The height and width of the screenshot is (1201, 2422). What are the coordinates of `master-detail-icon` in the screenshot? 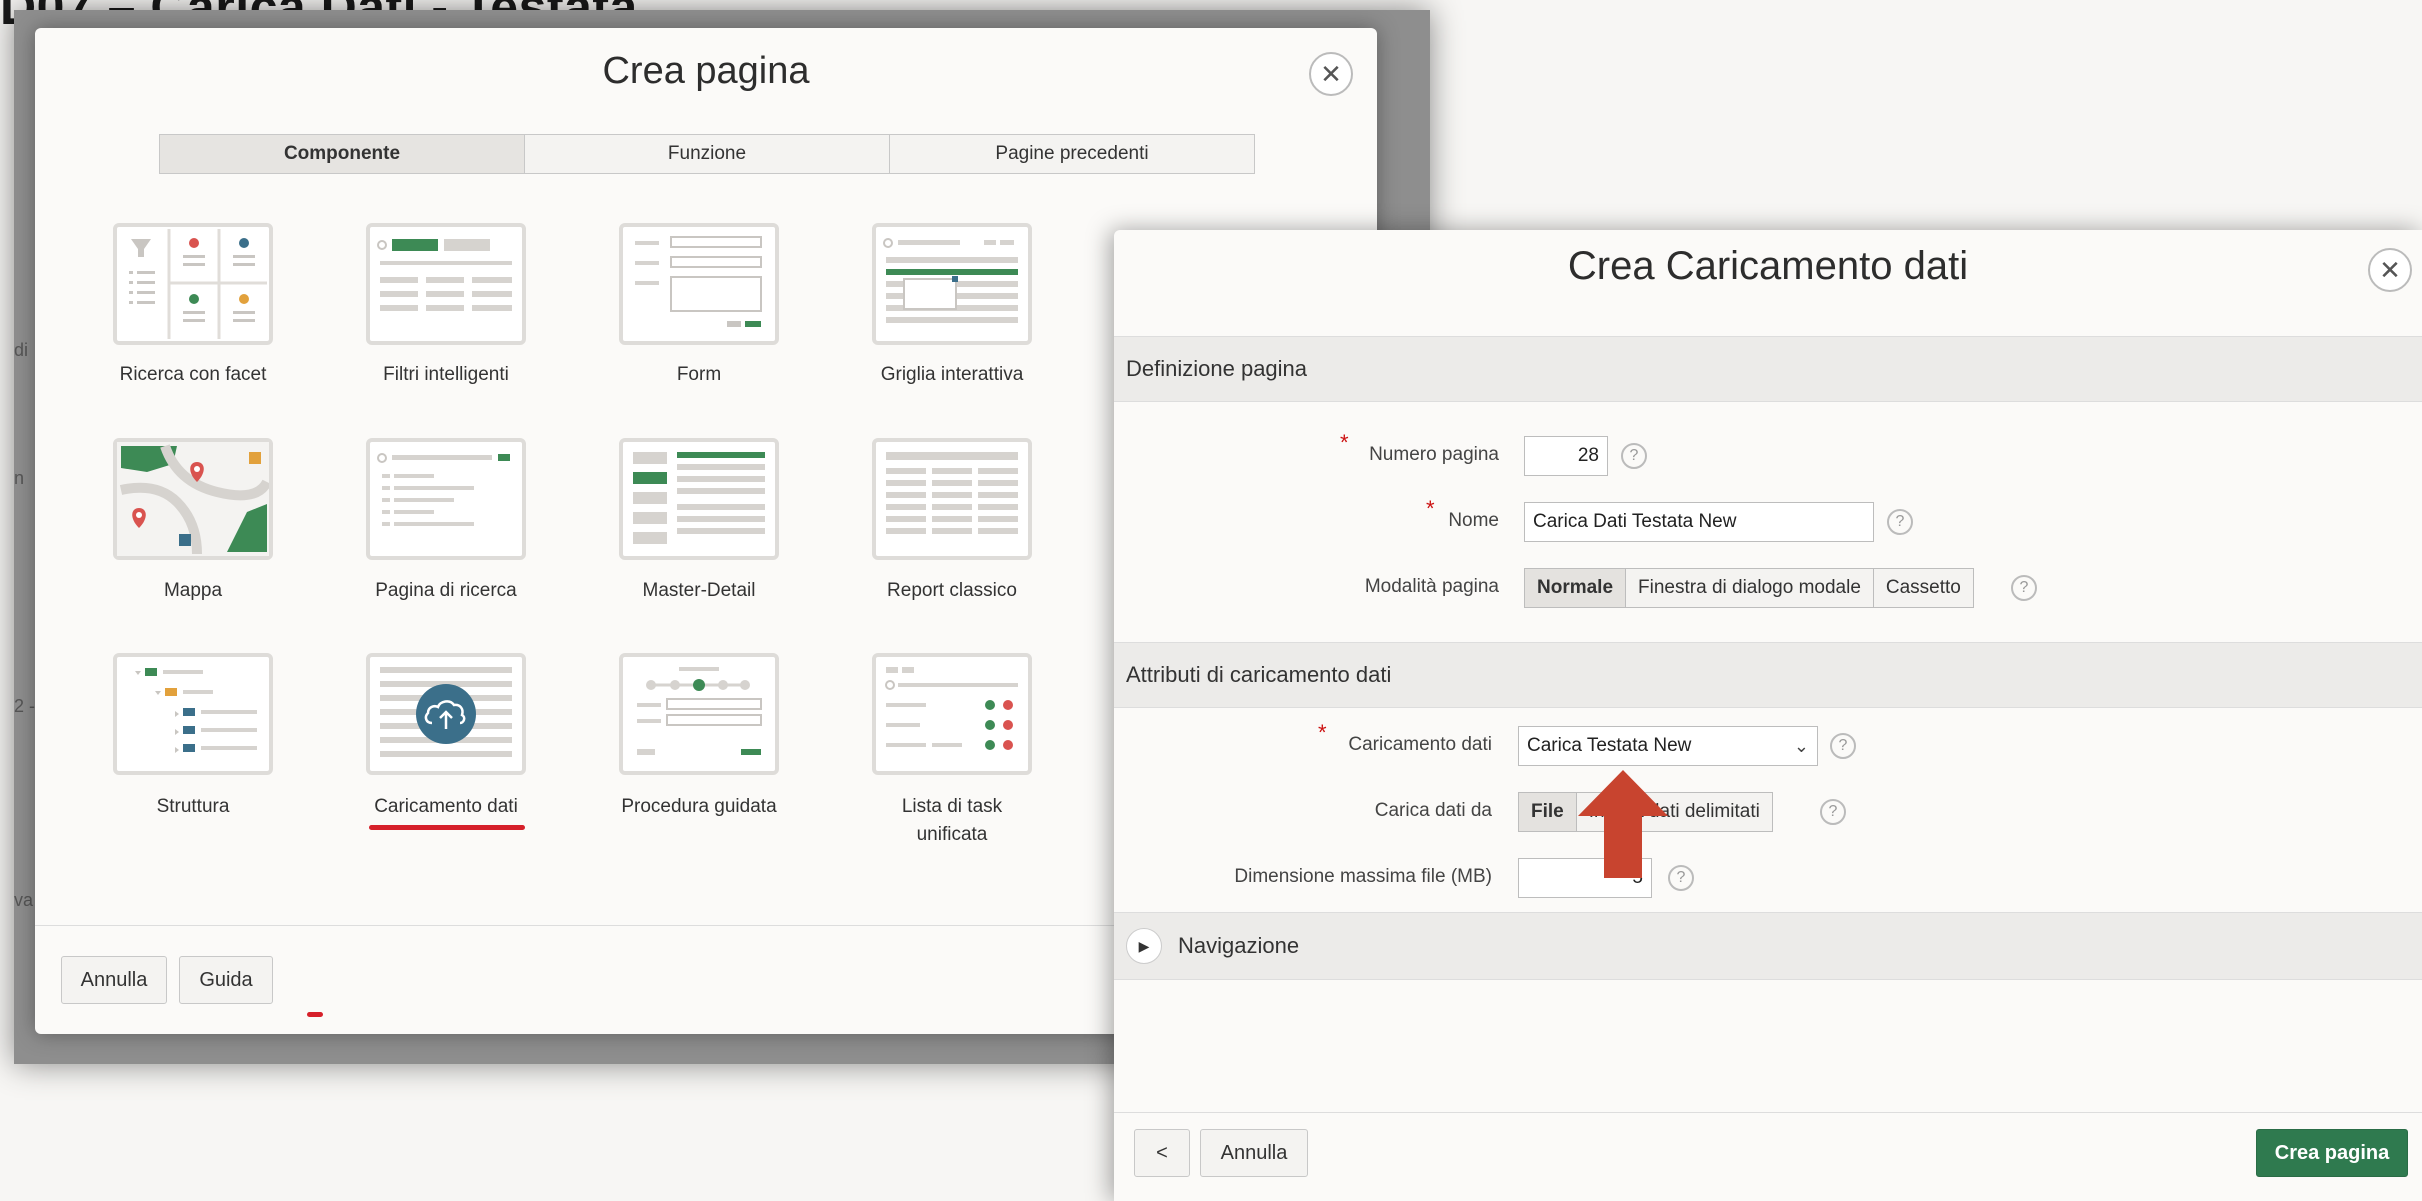 It's located at (699, 498).